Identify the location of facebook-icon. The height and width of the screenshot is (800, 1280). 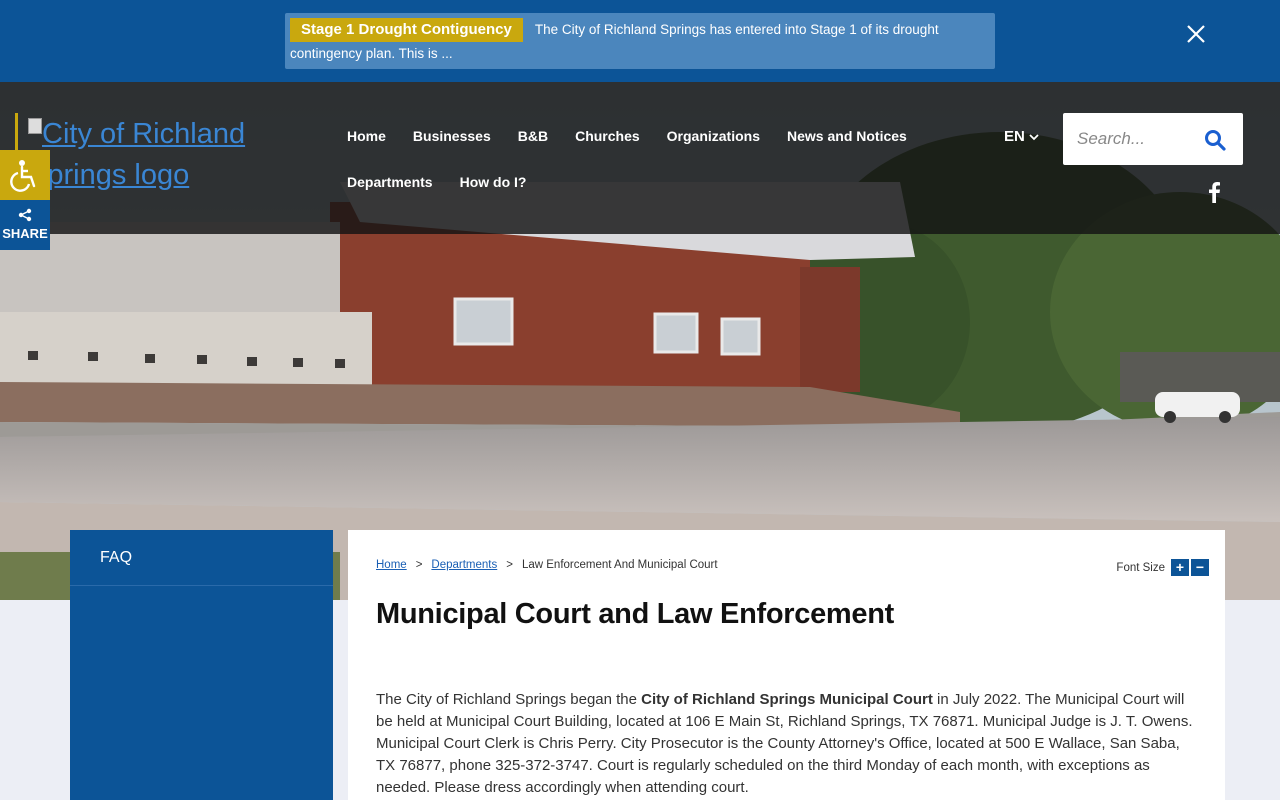
(1214, 192).